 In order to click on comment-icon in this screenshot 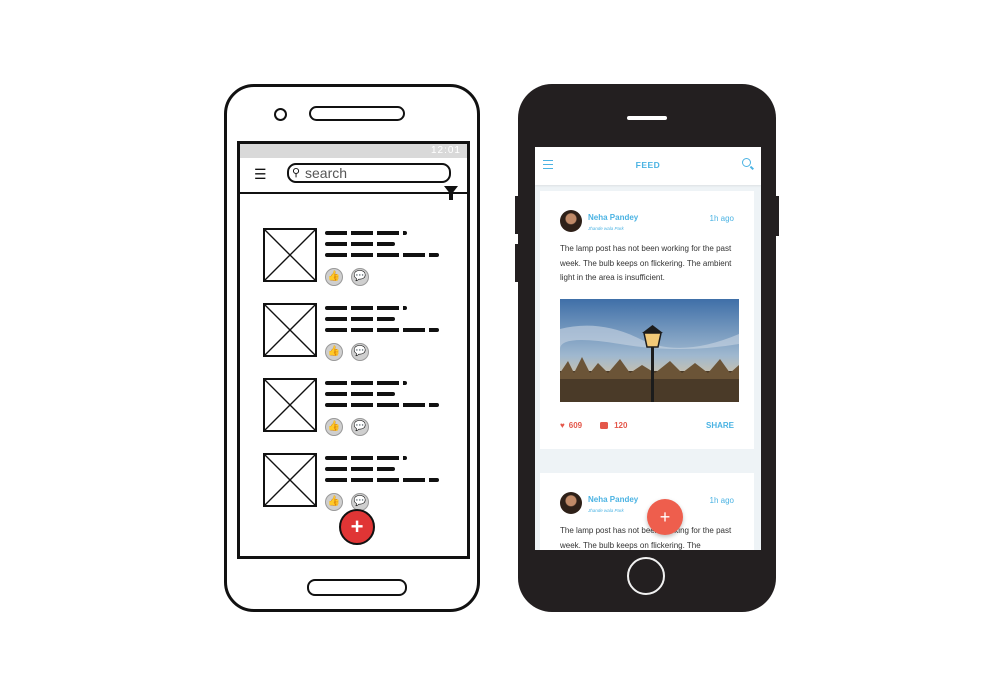, I will do `click(604, 425)`.